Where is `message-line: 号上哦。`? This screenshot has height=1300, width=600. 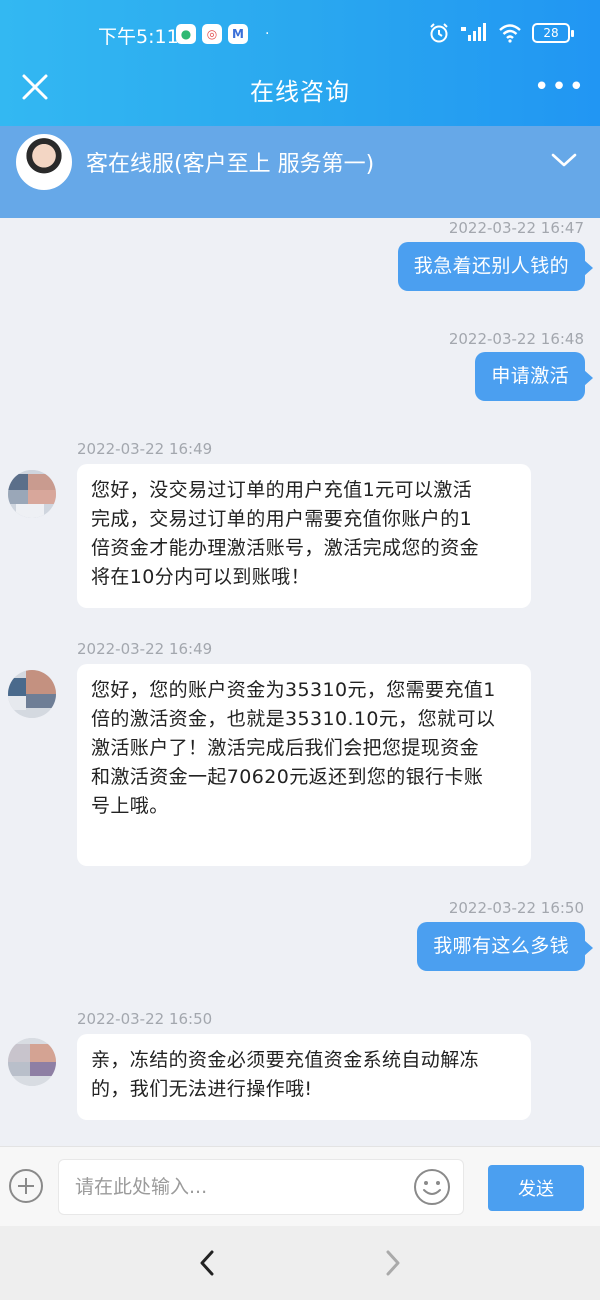
message-line: 号上哦。 is located at coordinates (130, 806).